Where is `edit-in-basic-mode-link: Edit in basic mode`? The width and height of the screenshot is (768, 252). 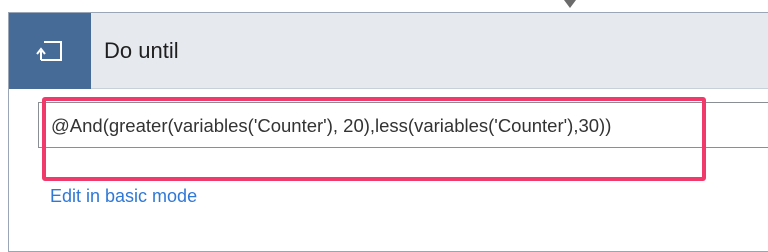
edit-in-basic-mode-link: Edit in basic mode is located at coordinates (123, 196).